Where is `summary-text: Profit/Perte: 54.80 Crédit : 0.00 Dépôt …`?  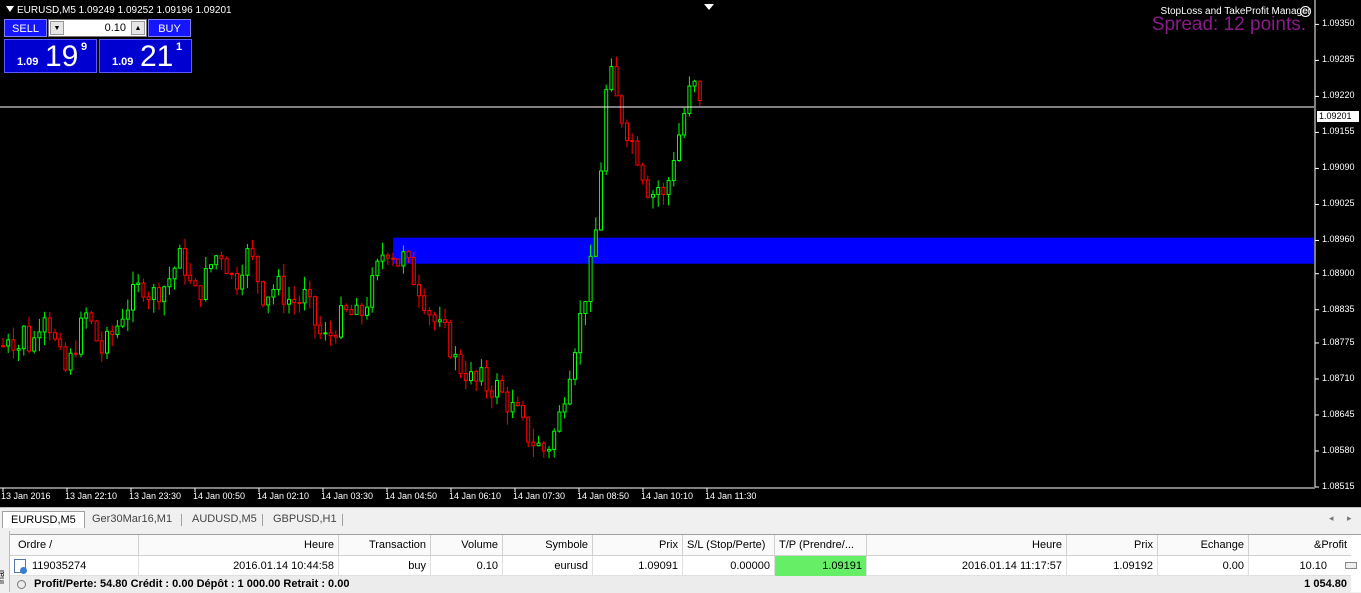
summary-text: Profit/Perte: 54.80 Crédit : 0.00 Dépôt … is located at coordinates (192, 584).